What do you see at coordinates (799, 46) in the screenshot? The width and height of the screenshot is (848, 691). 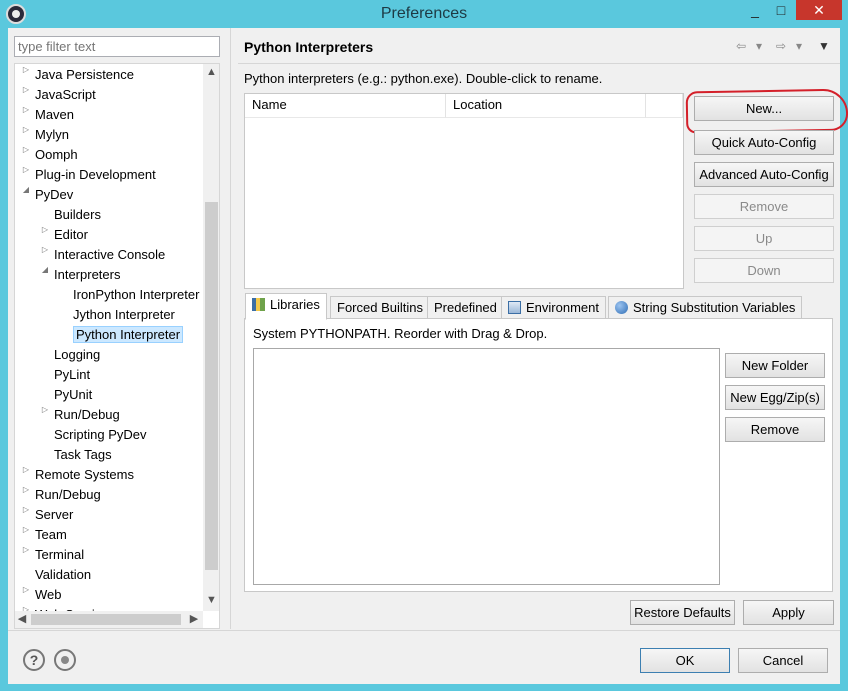 I see `forward-menu-icon: ▾` at bounding box center [799, 46].